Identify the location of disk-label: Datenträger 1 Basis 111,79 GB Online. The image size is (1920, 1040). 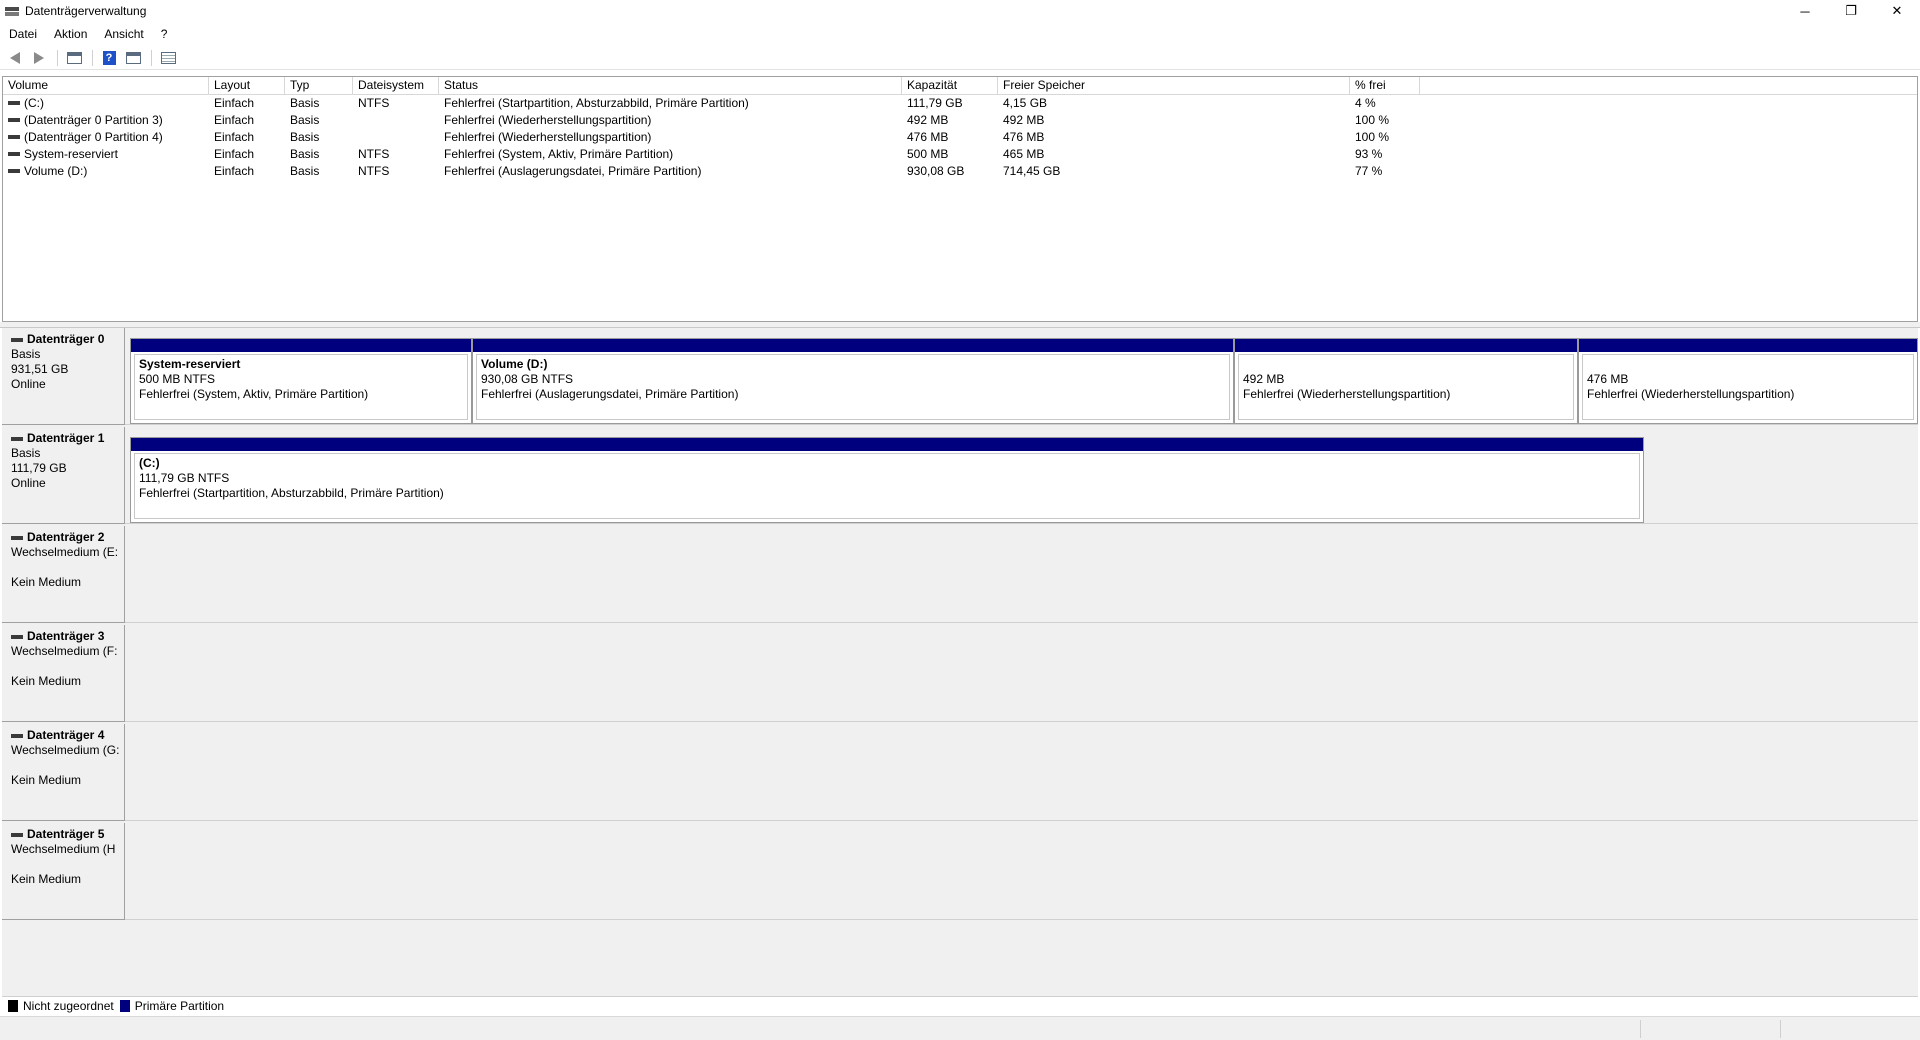
(63, 475).